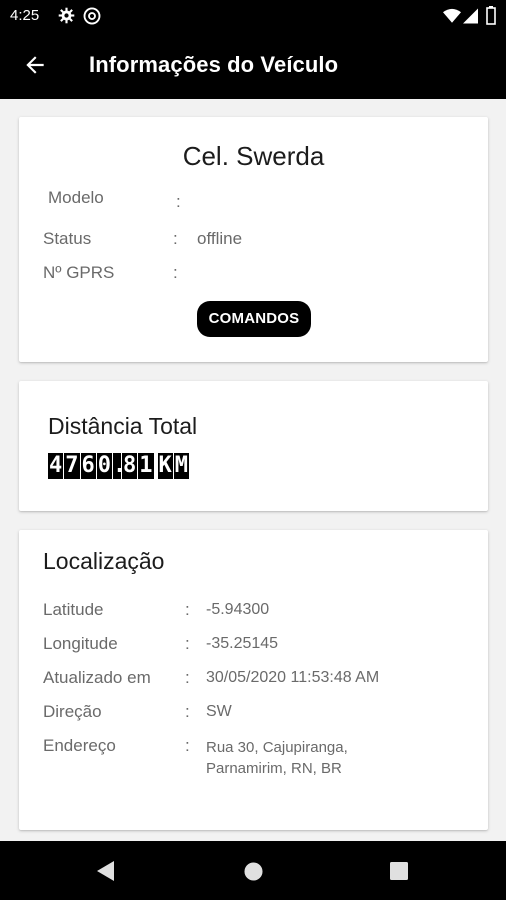 The height and width of the screenshot is (900, 506). I want to click on odometer-display: 4 7 6 0 . 8 1 K M, so click(118, 466).